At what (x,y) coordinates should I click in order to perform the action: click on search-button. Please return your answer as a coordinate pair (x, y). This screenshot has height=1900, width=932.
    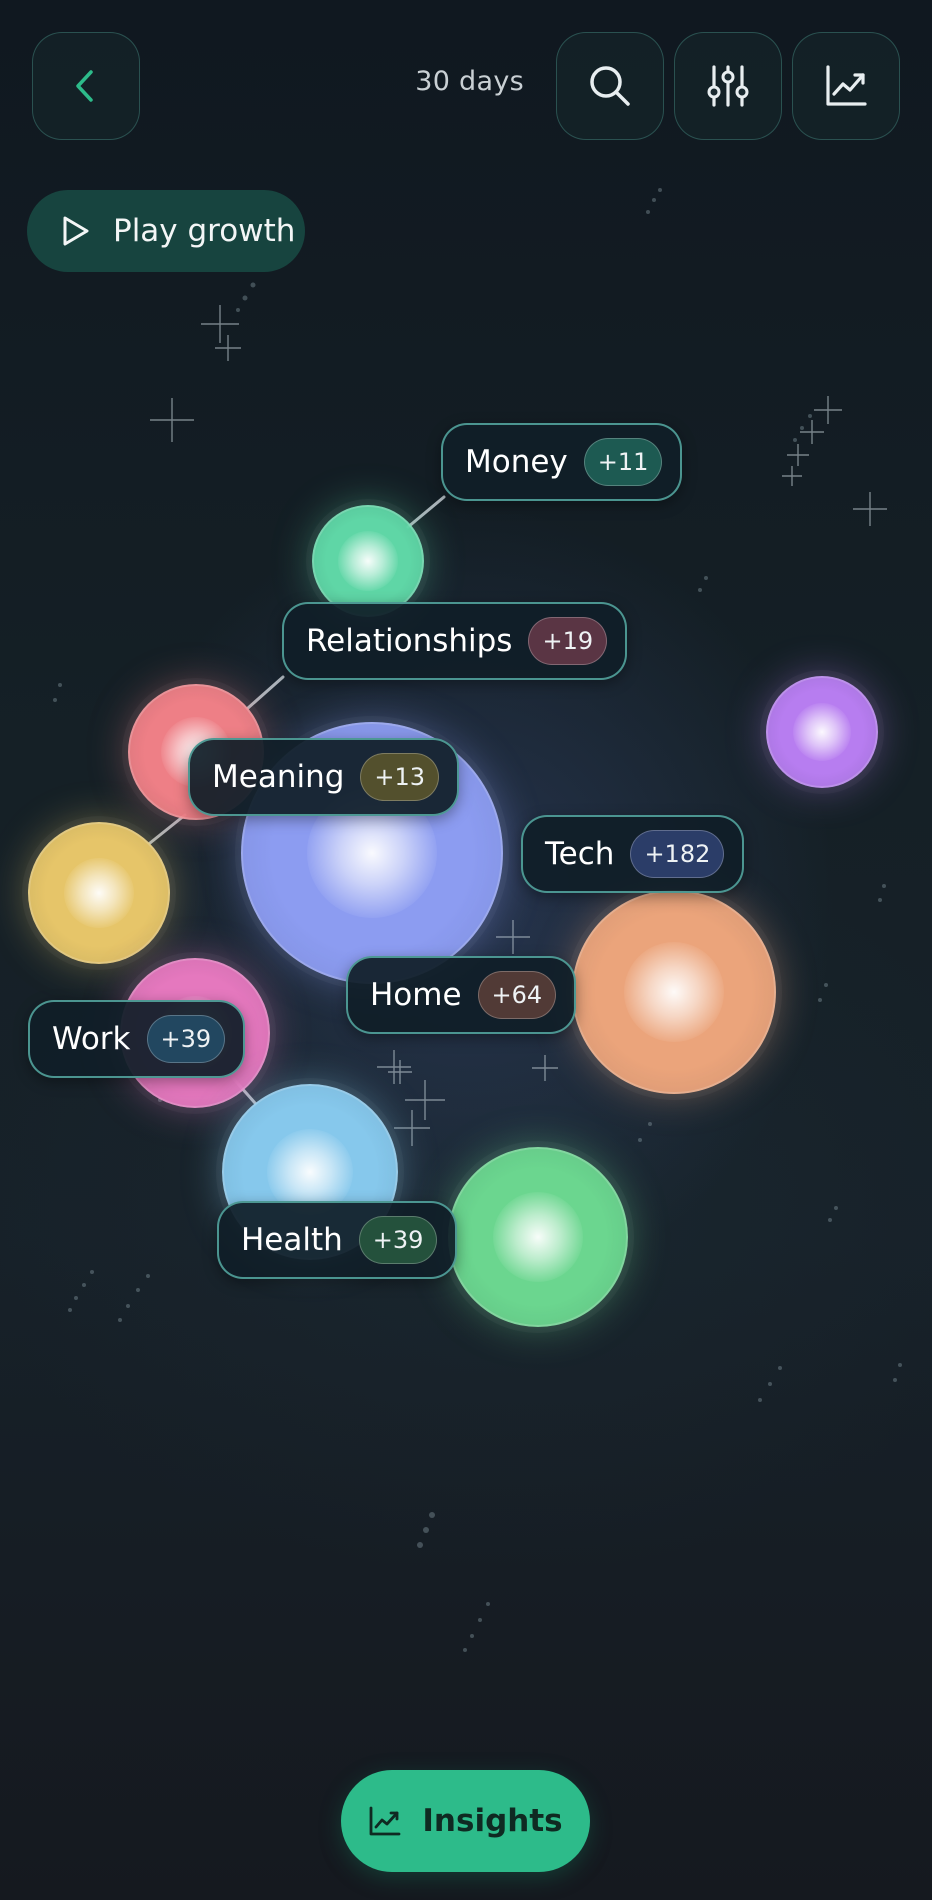
    Looking at the image, I should click on (610, 86).